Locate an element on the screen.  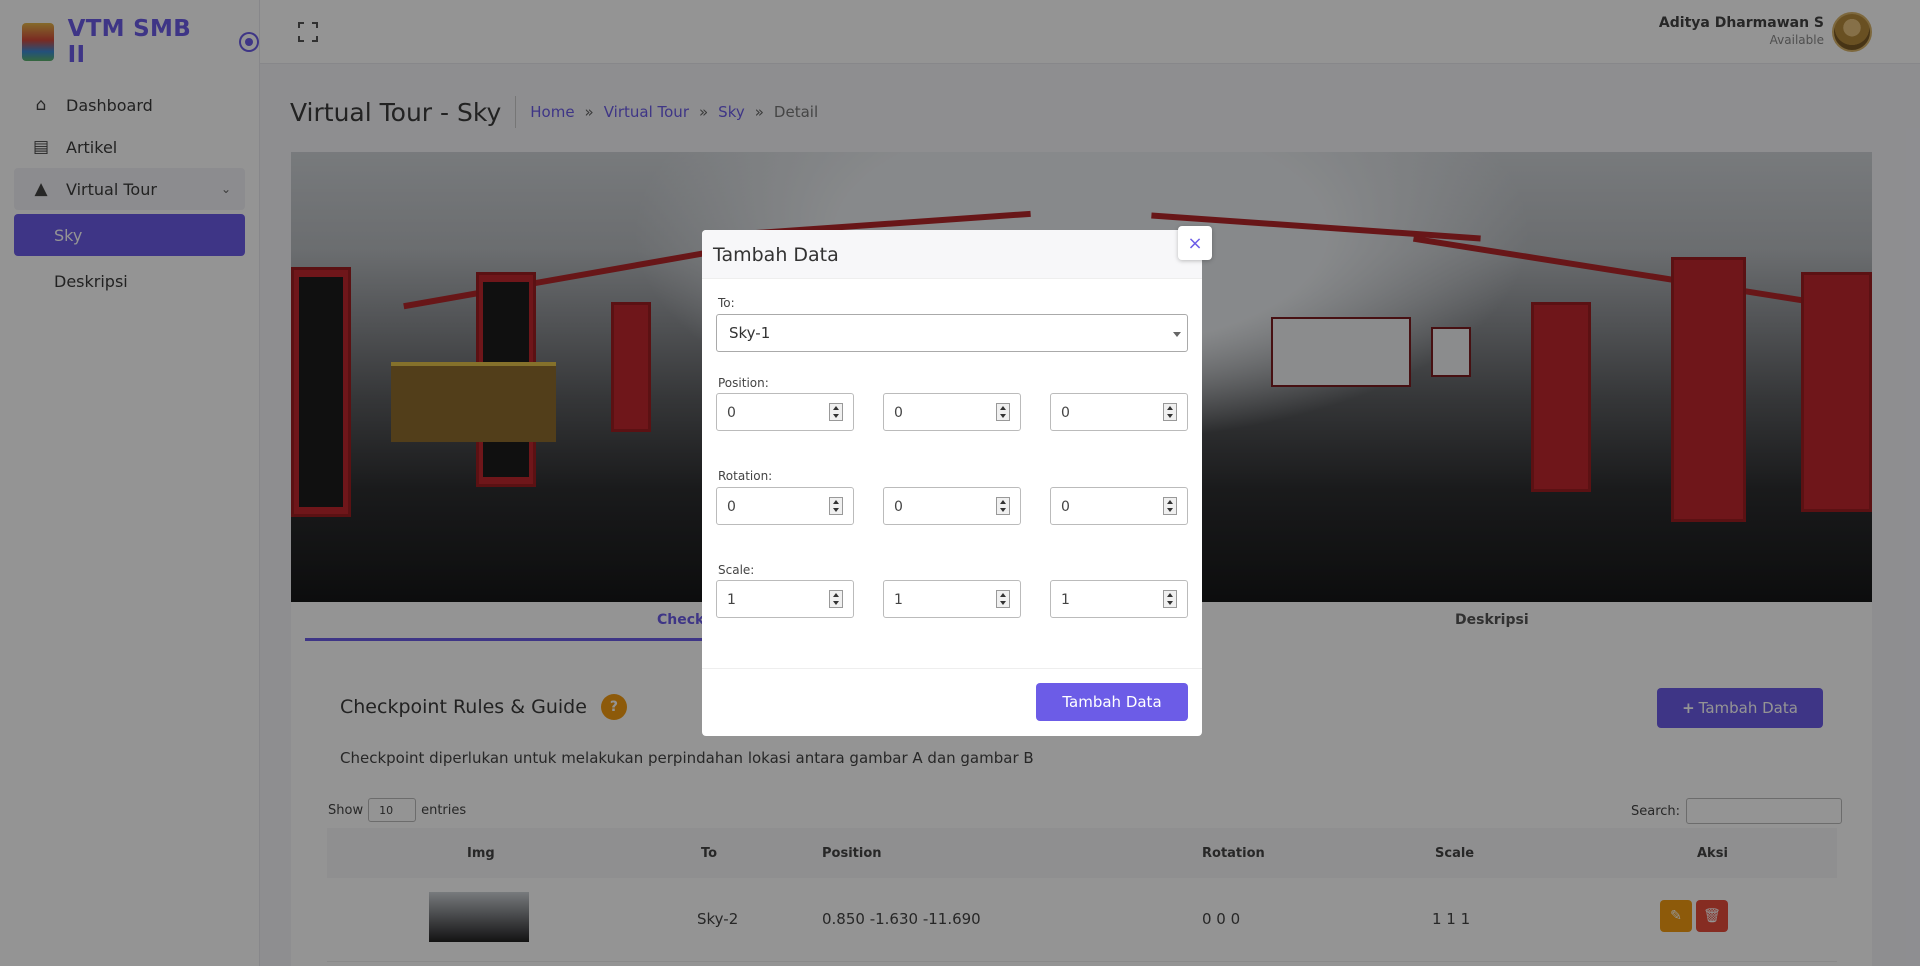
chevron-down-icon is located at coordinates (1177, 334).